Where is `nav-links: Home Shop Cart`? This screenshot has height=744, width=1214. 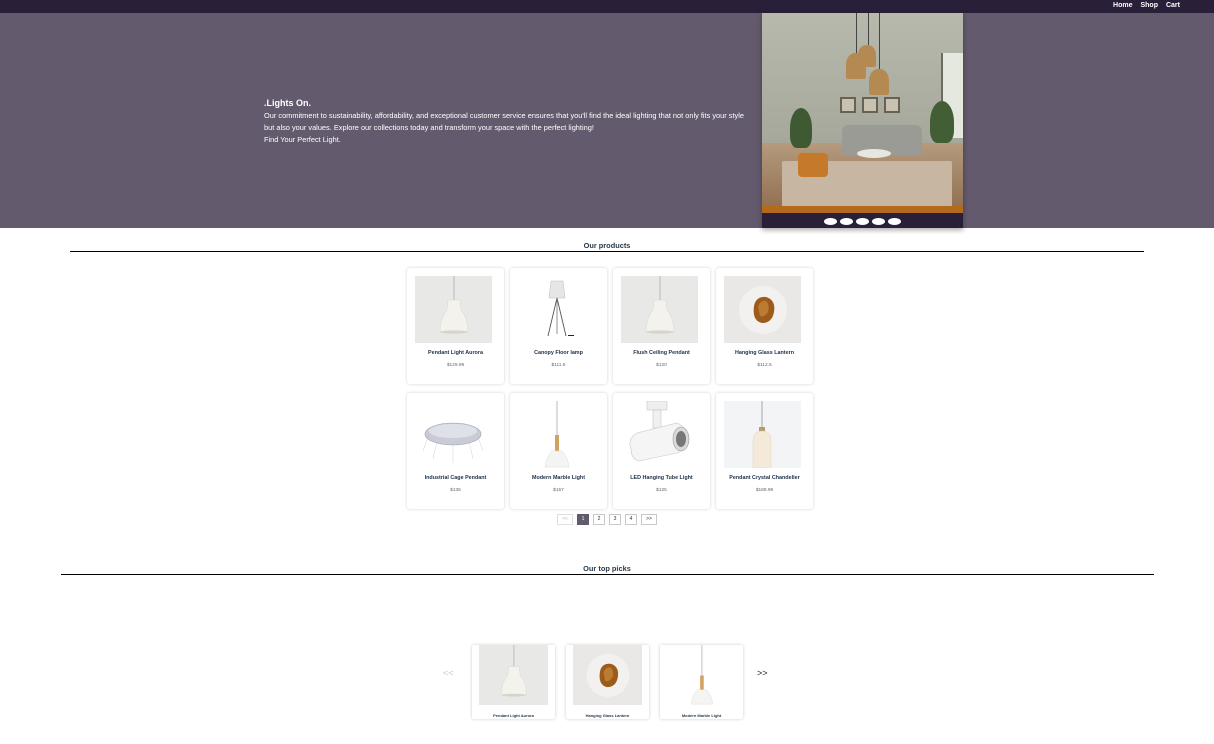
nav-links: Home Shop Cart is located at coordinates (1146, 6).